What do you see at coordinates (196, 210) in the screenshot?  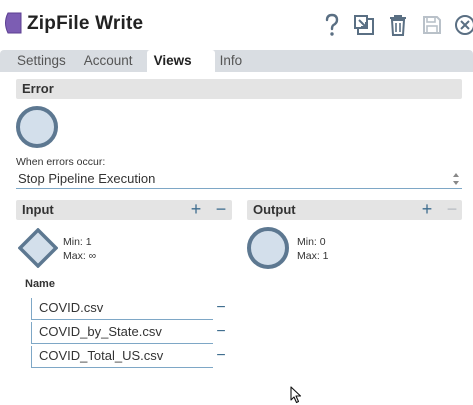 I see `add-input-button: +` at bounding box center [196, 210].